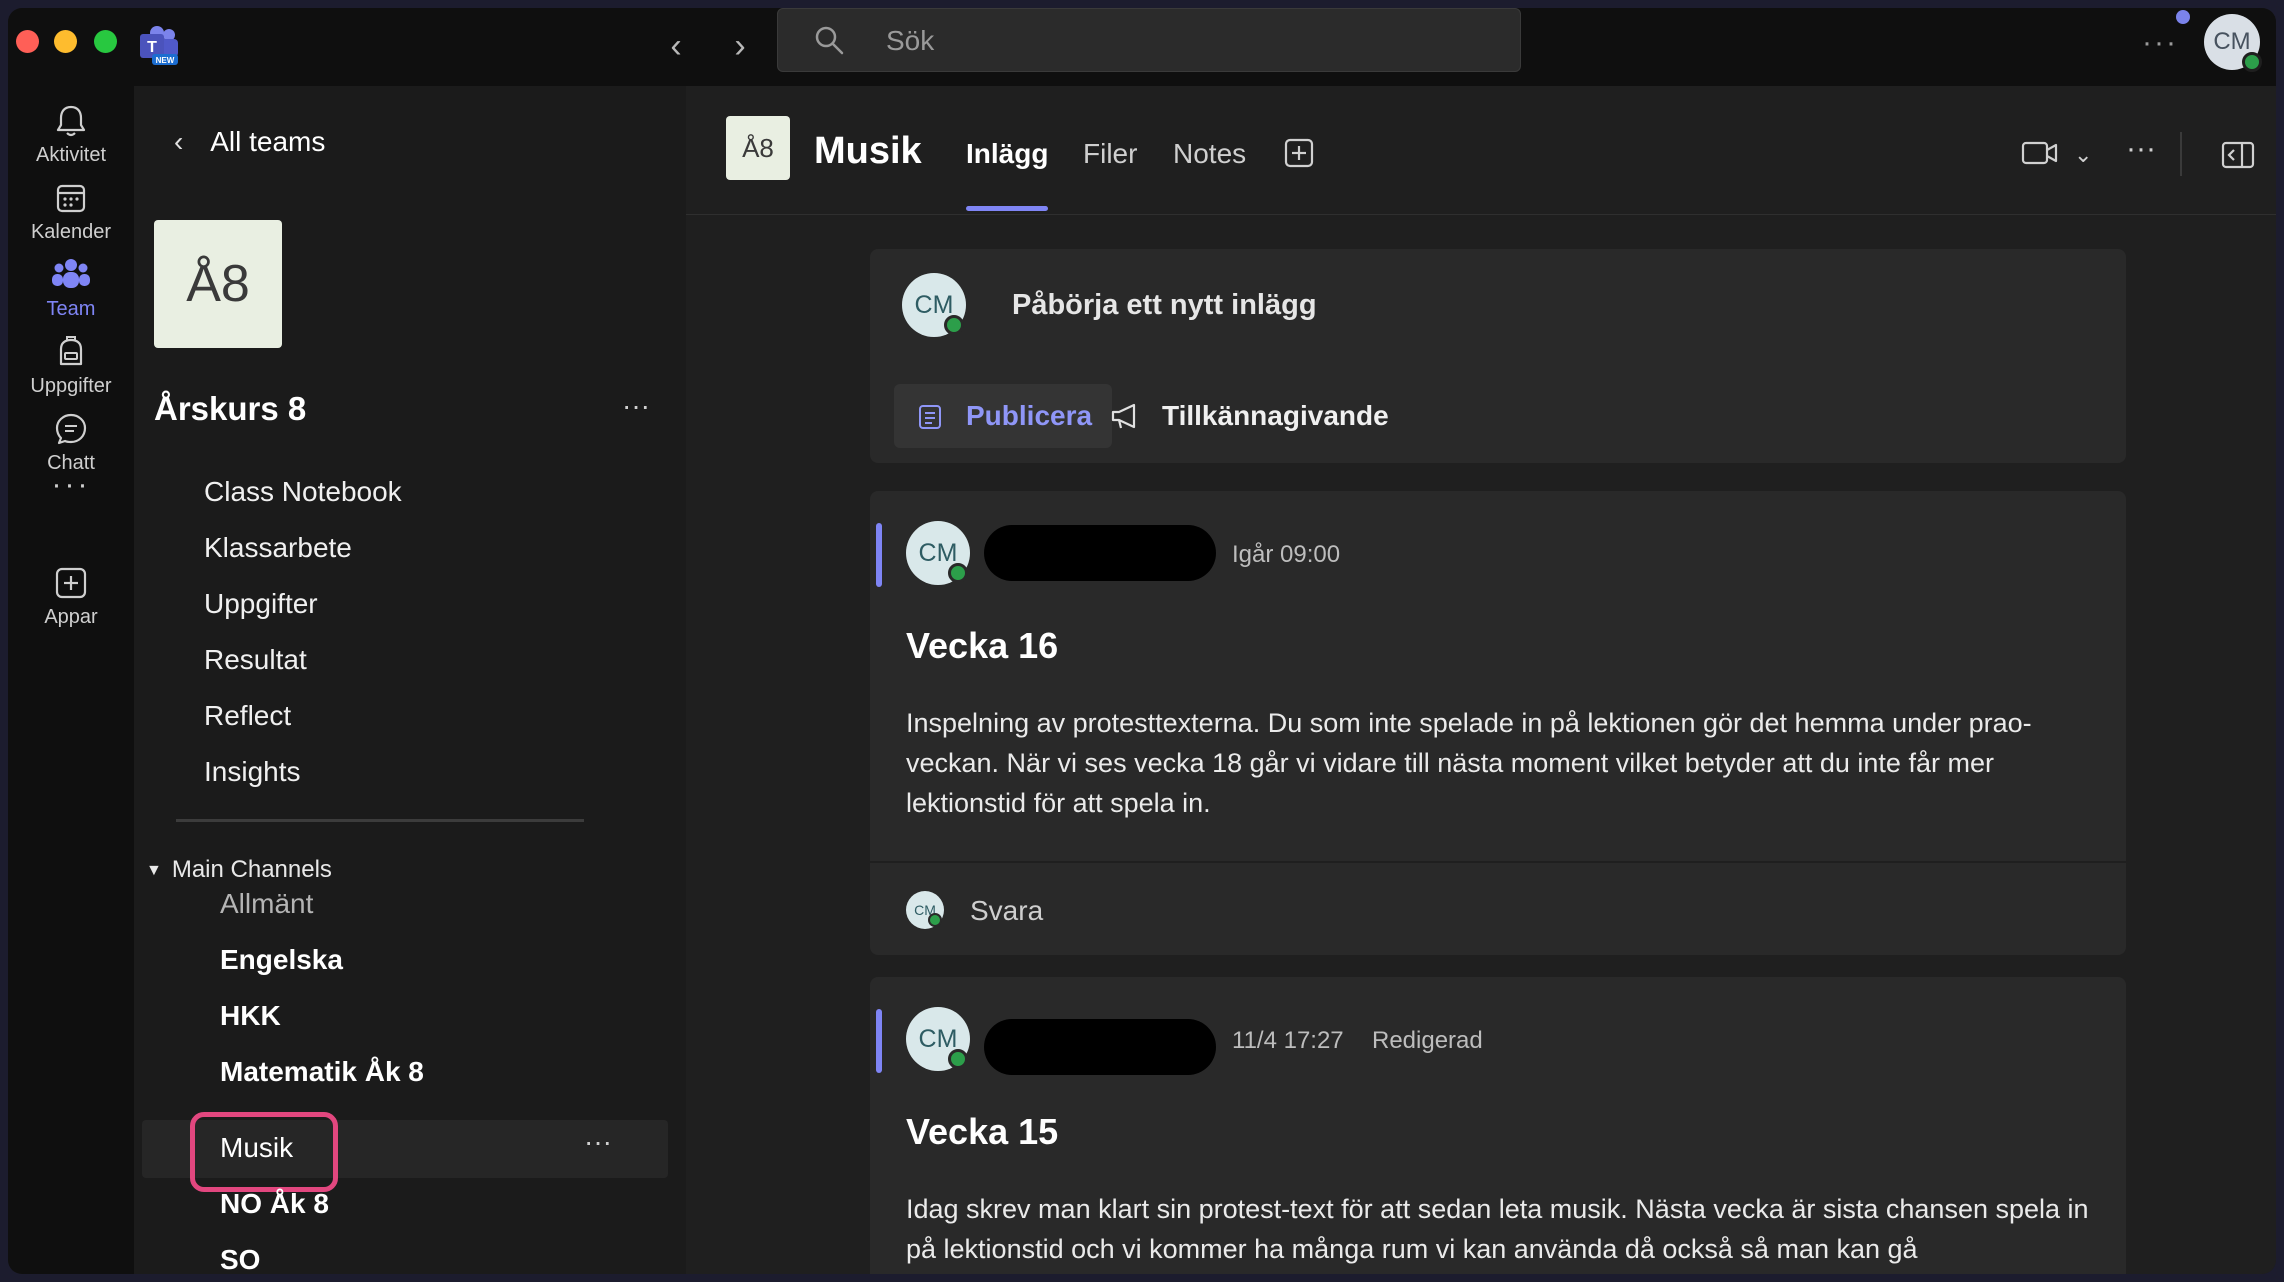 The width and height of the screenshot is (2284, 1282). Describe the element at coordinates (278, 548) in the screenshot. I see `team-tab-klassarbete: Klassarbete` at that location.